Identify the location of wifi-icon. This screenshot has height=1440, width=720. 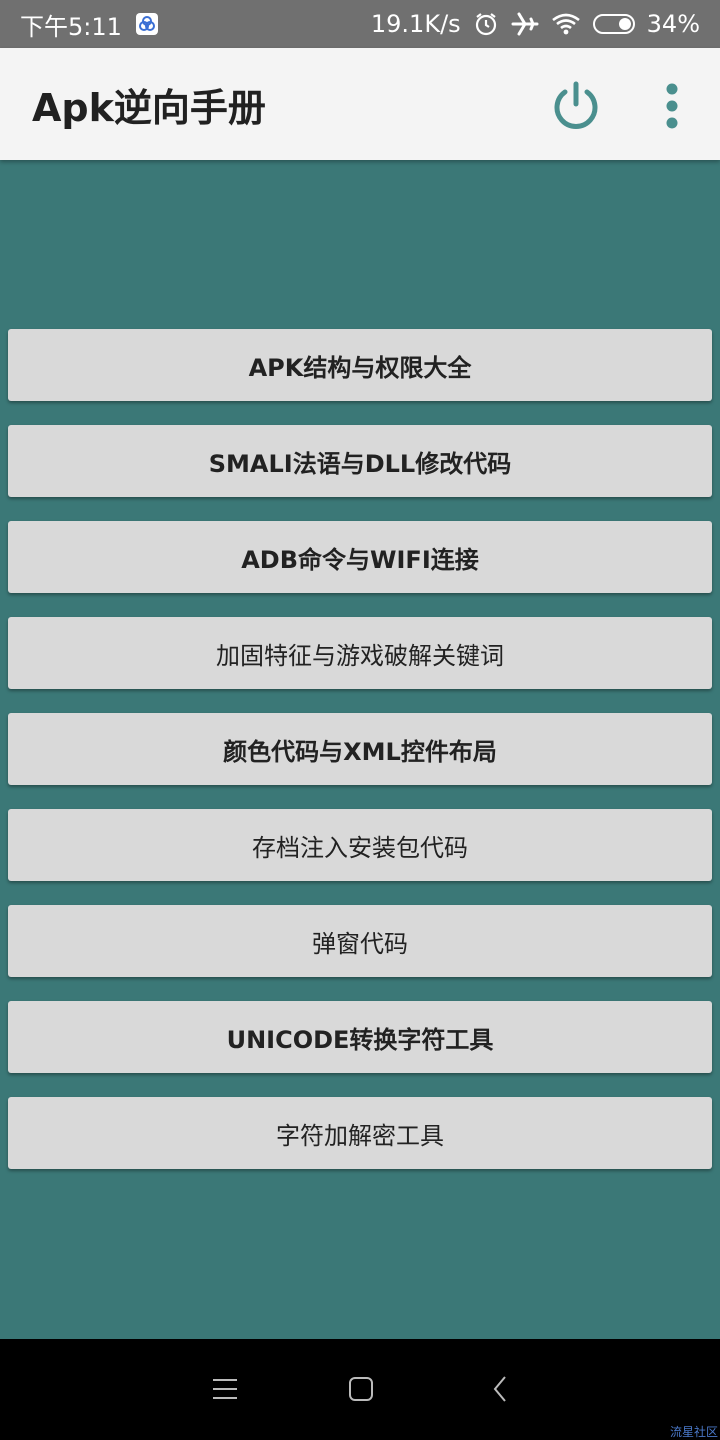
(566, 24).